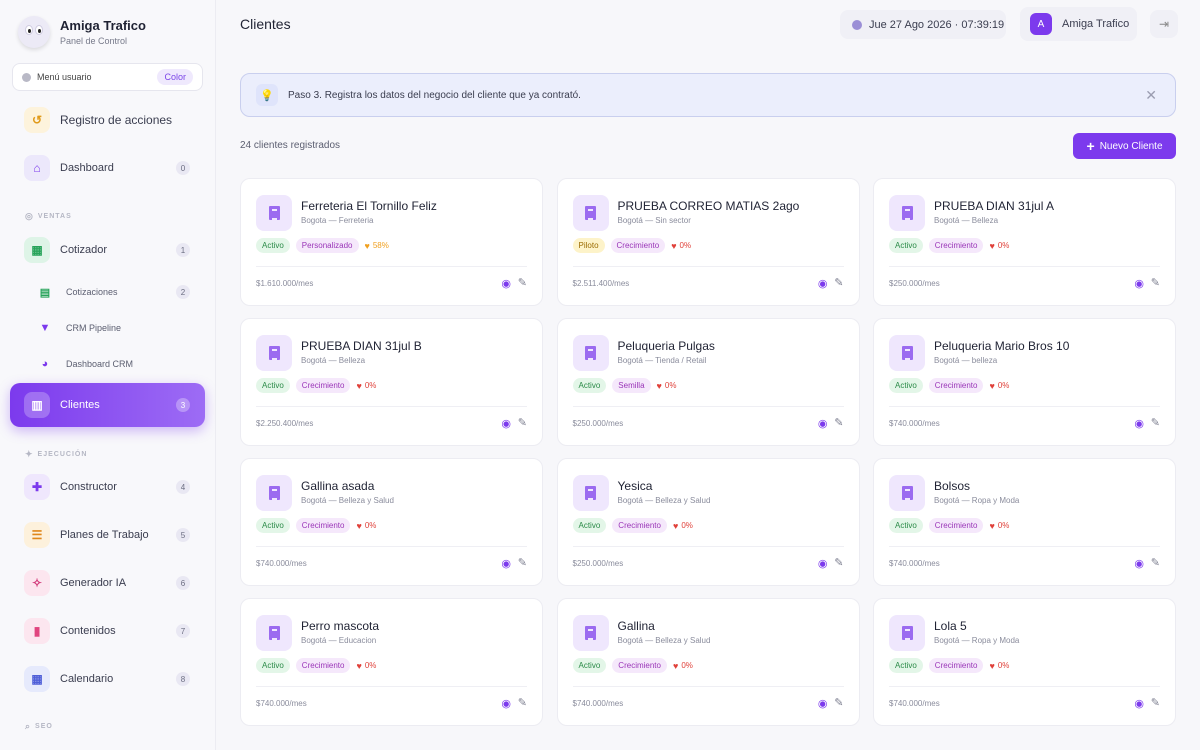  I want to click on client-location-sector: Bogotá — Belleza y Salud, so click(347, 500).